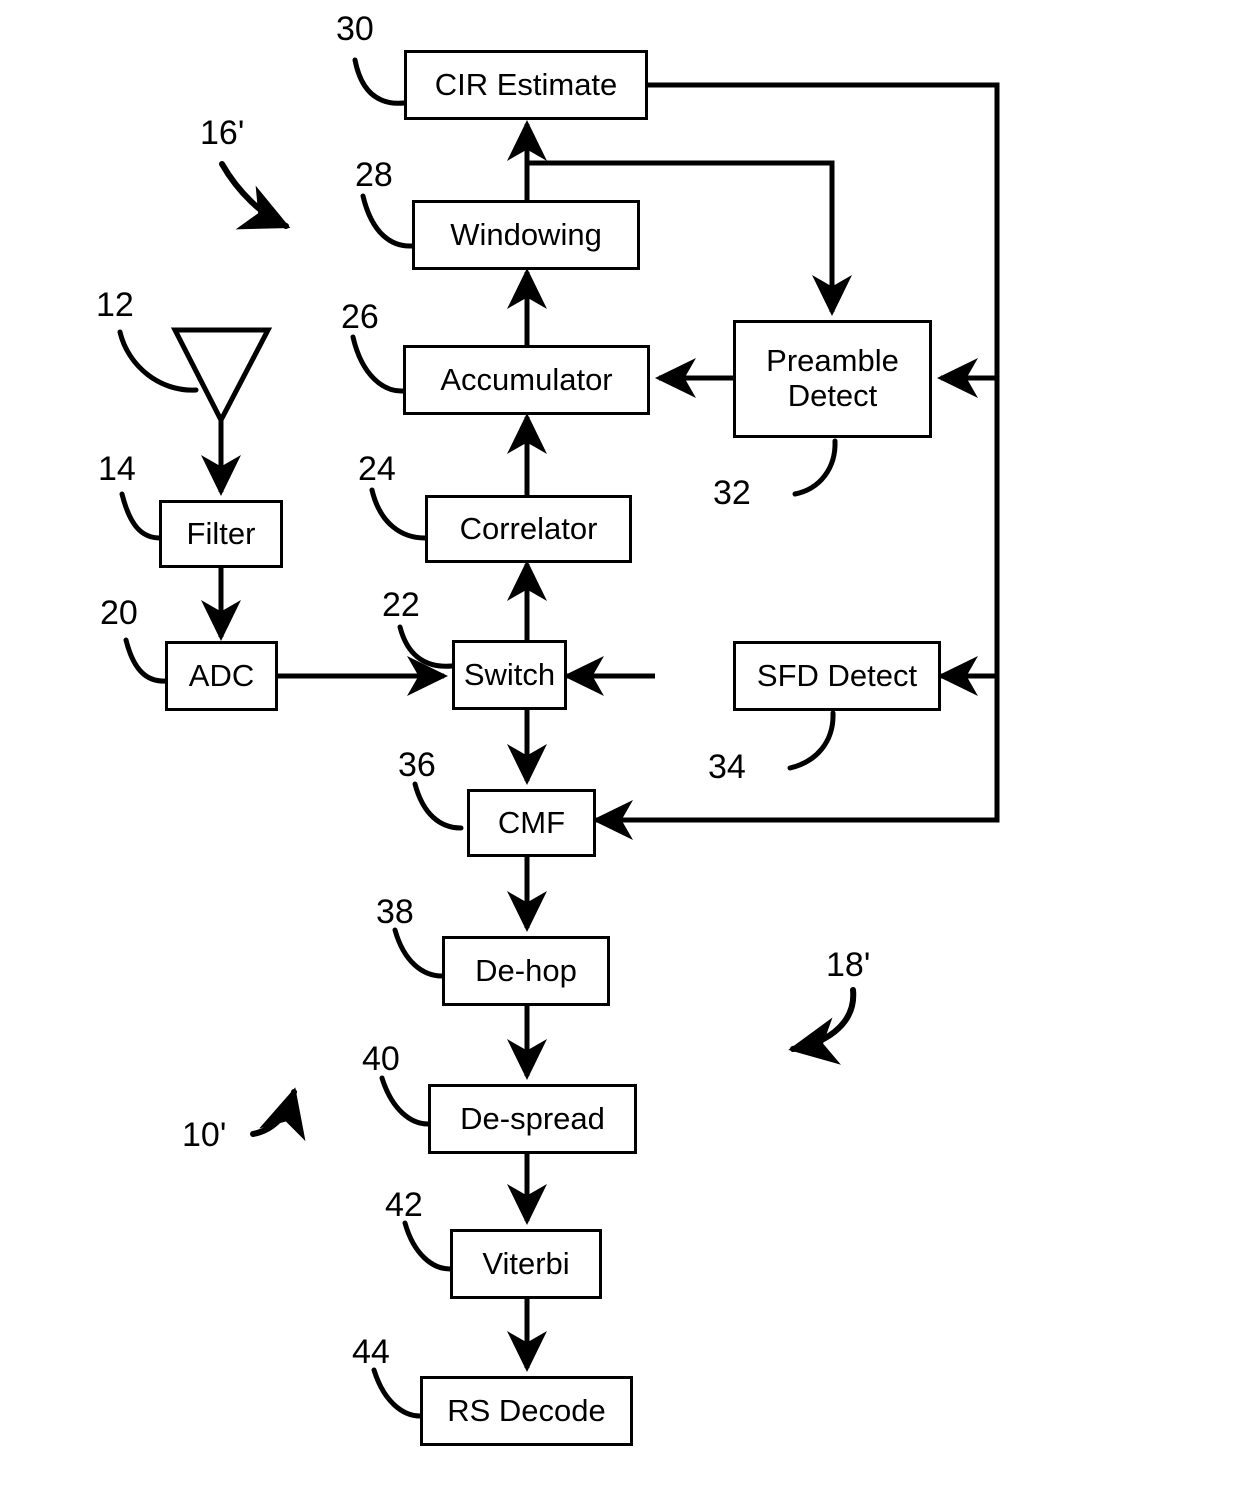  I want to click on block-accumulator: Accumulator, so click(526, 380).